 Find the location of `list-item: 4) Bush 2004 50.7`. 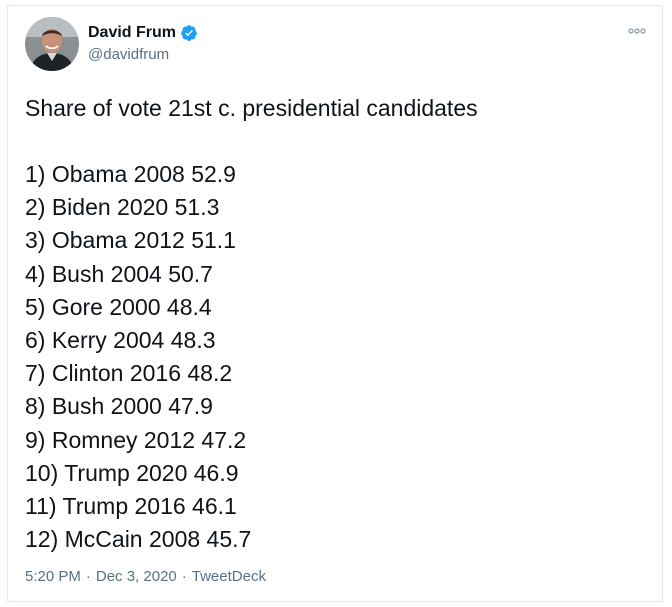

list-item: 4) Bush 2004 50.7 is located at coordinates (119, 273).